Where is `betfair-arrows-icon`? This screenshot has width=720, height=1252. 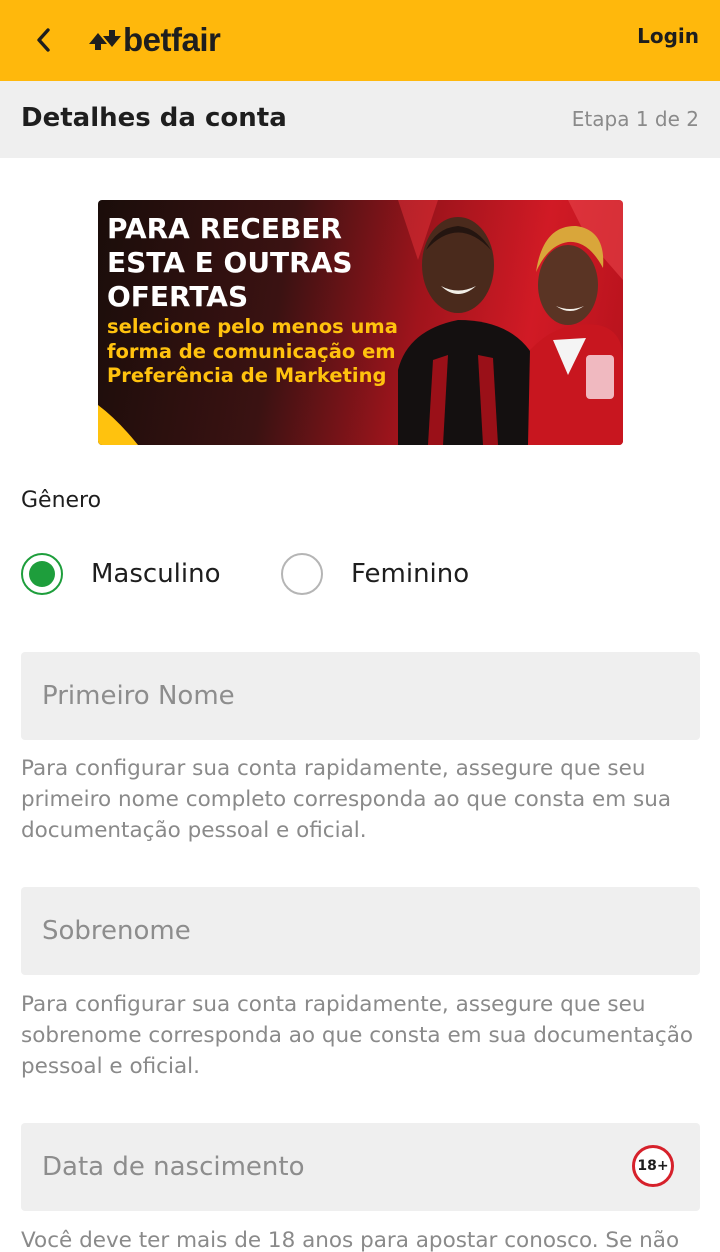 betfair-arrows-icon is located at coordinates (105, 40).